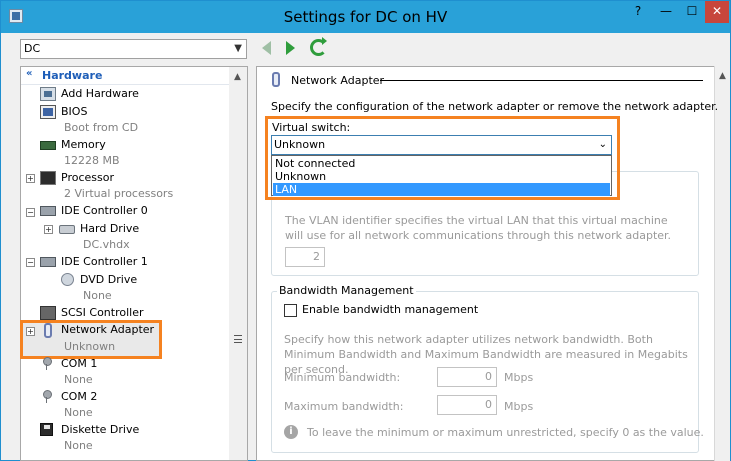  I want to click on tree-item-label: IDE Controller 0, so click(104, 210).